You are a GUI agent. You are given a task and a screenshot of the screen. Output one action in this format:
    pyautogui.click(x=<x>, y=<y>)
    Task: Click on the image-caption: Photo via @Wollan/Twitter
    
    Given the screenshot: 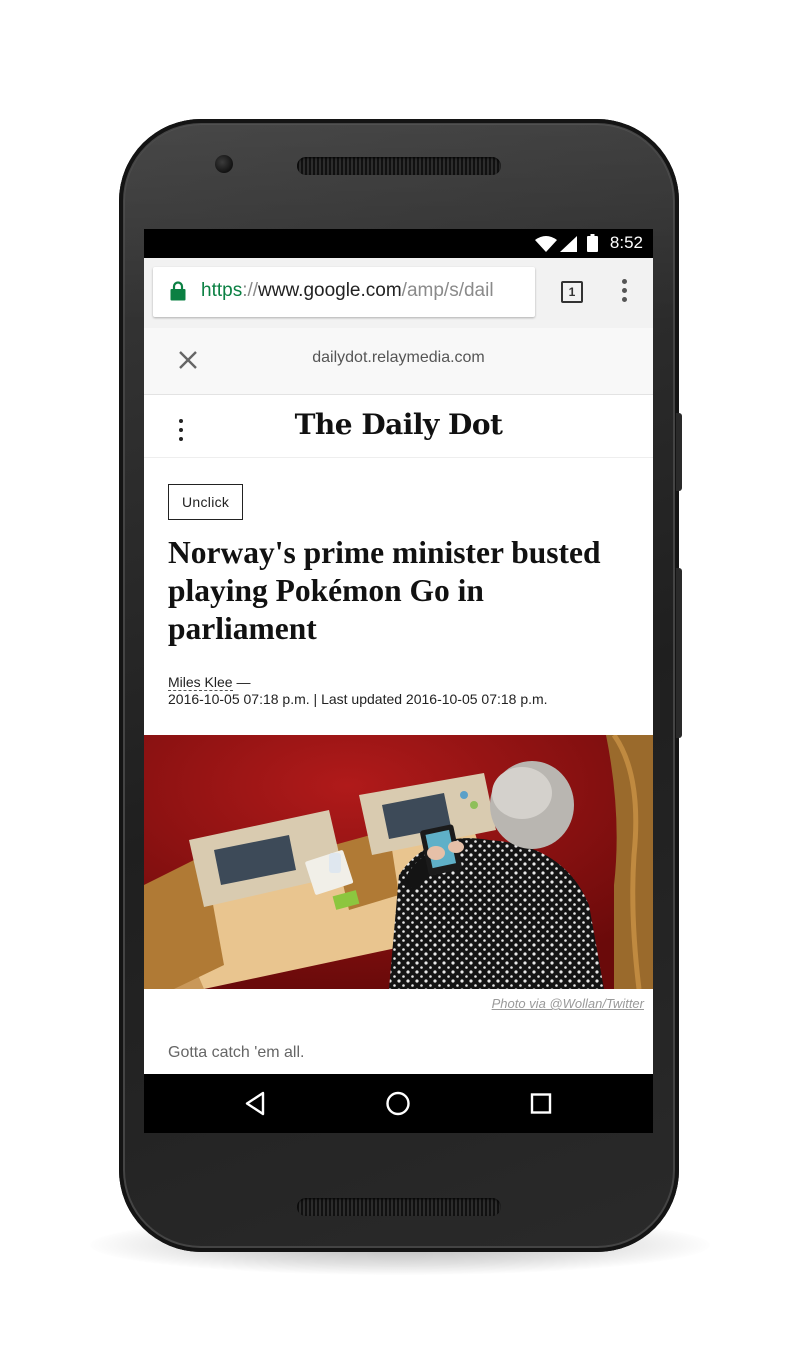 What is the action you would take?
    pyautogui.click(x=568, y=1003)
    